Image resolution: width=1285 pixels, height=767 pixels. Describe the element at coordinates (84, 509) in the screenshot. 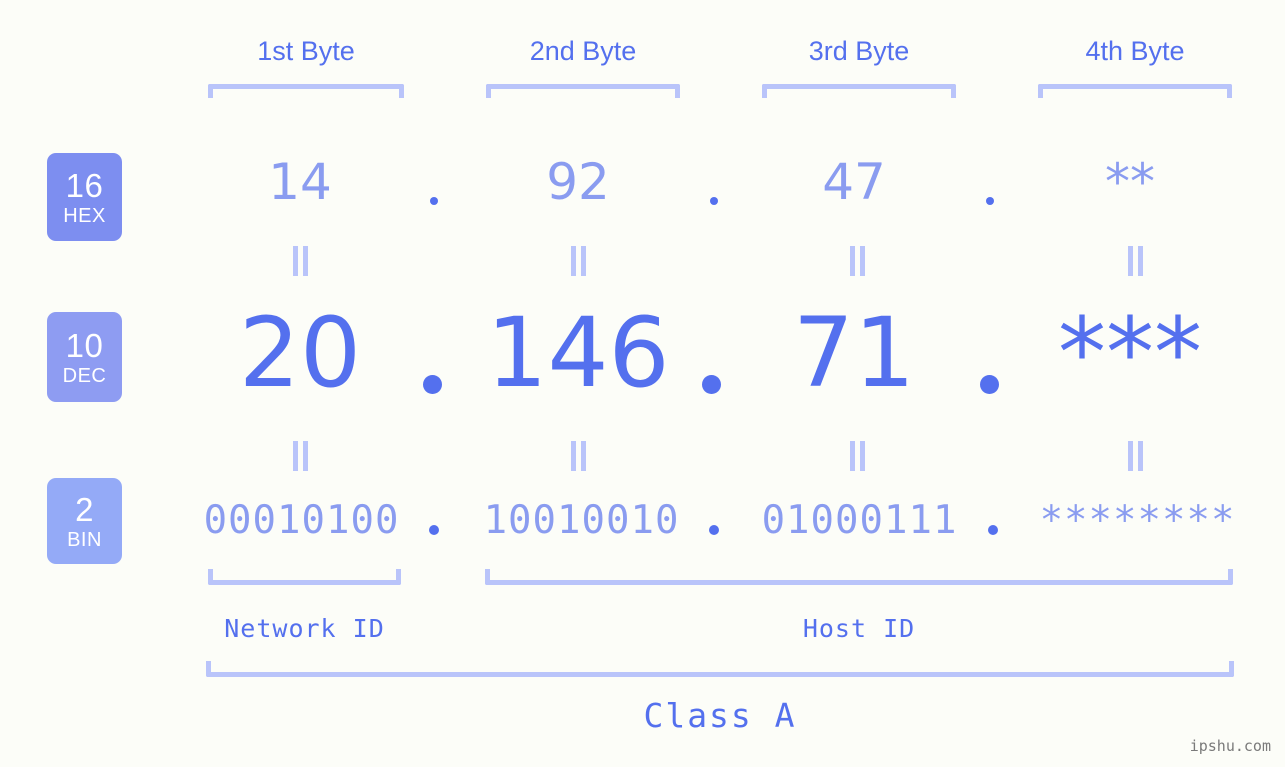

I see `badge-bin-number: 2` at that location.